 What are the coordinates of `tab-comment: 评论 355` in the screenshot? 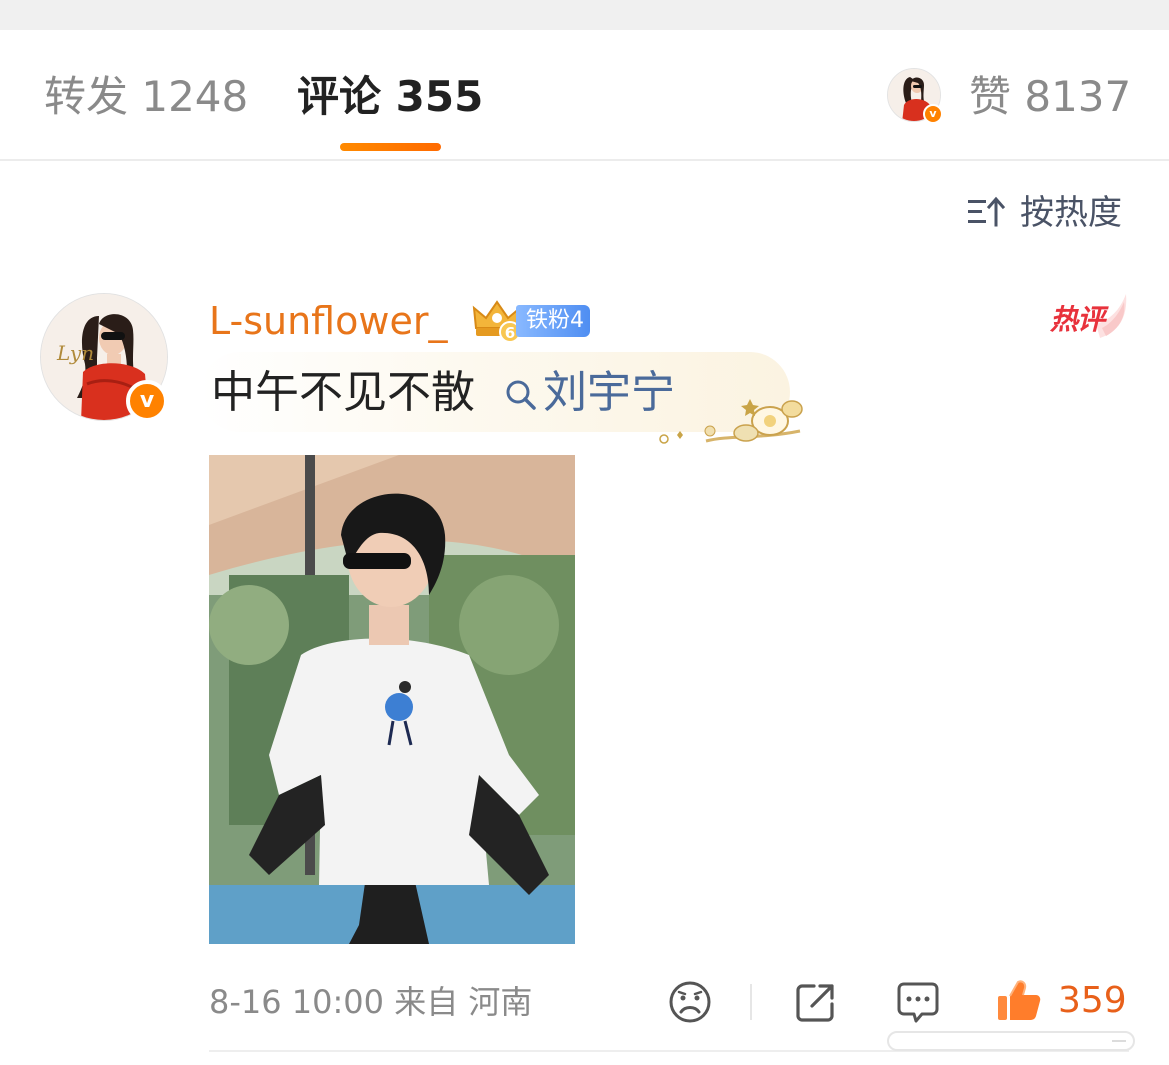 It's located at (390, 97).